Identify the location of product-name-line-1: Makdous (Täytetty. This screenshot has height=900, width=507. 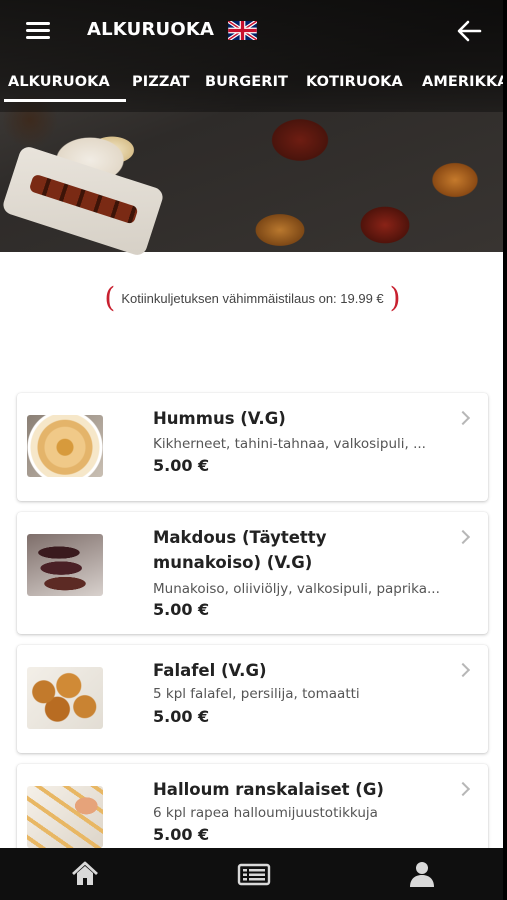
(240, 537).